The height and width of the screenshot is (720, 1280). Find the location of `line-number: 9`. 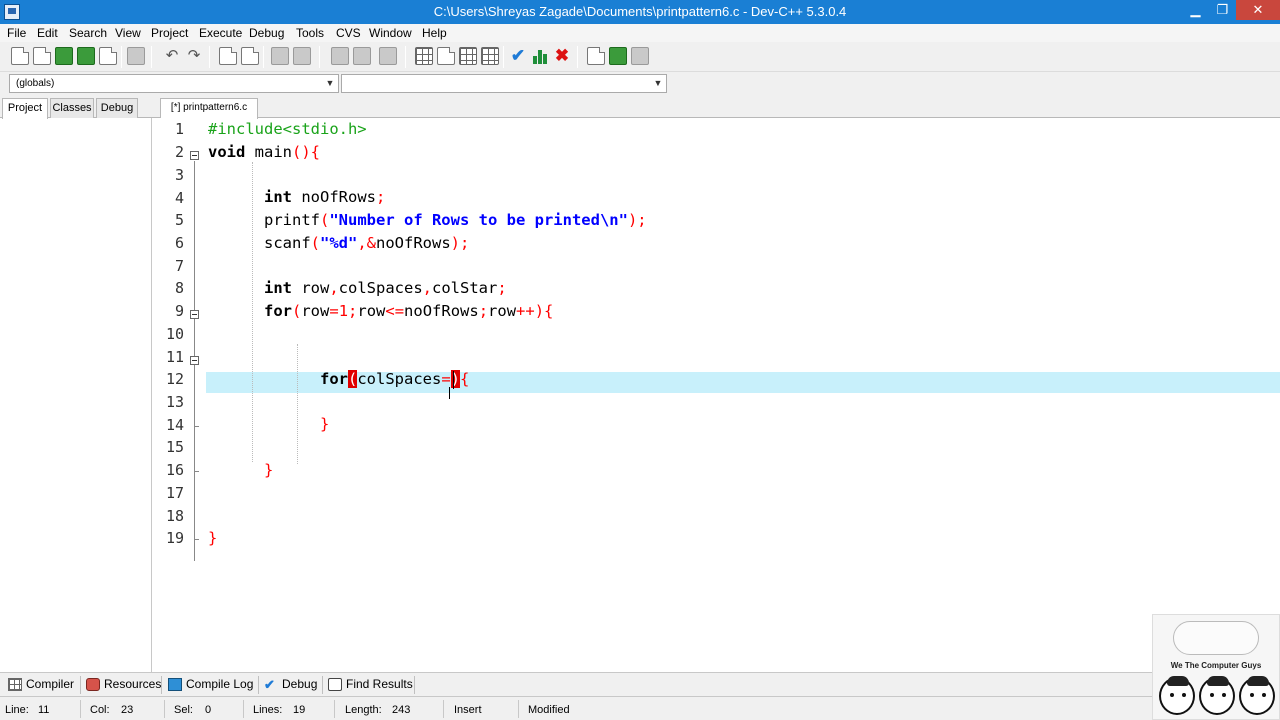

line-number: 9 is located at coordinates (179, 311).